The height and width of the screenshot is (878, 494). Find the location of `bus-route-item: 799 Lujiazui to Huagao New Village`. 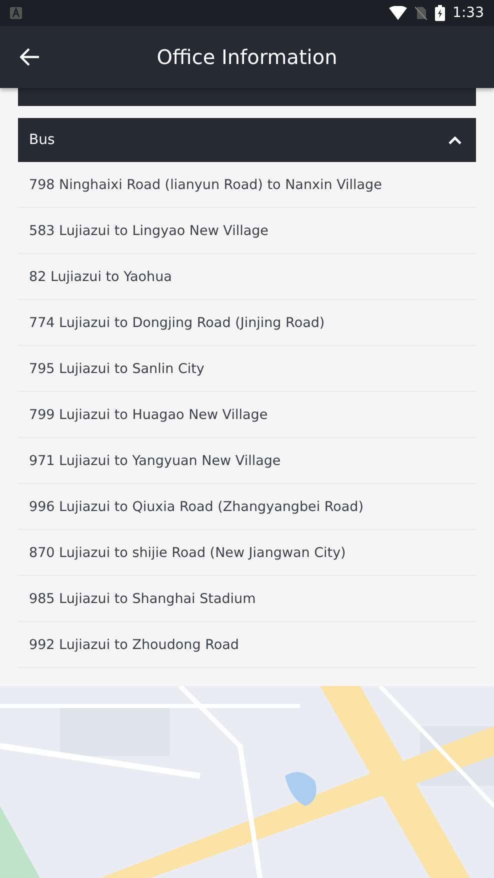

bus-route-item: 799 Lujiazui to Huagao New Village is located at coordinates (247, 415).